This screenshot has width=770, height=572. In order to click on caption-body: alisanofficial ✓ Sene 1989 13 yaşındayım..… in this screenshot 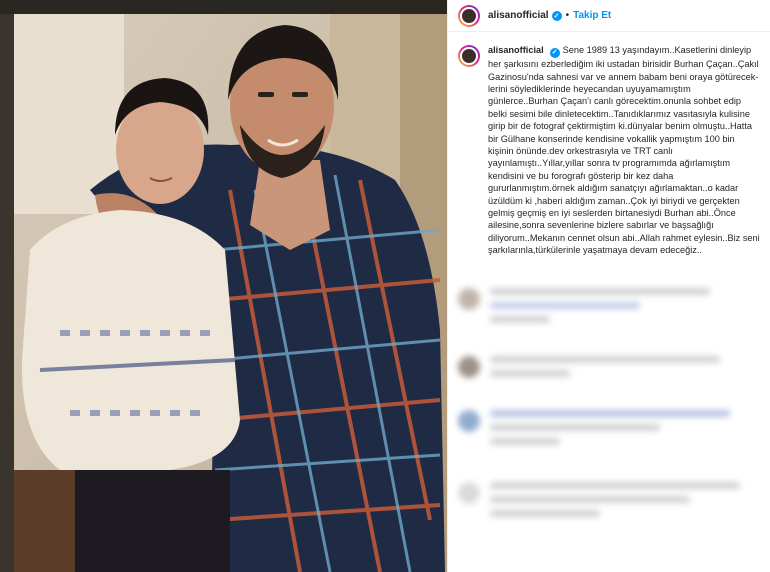, I will do `click(624, 150)`.